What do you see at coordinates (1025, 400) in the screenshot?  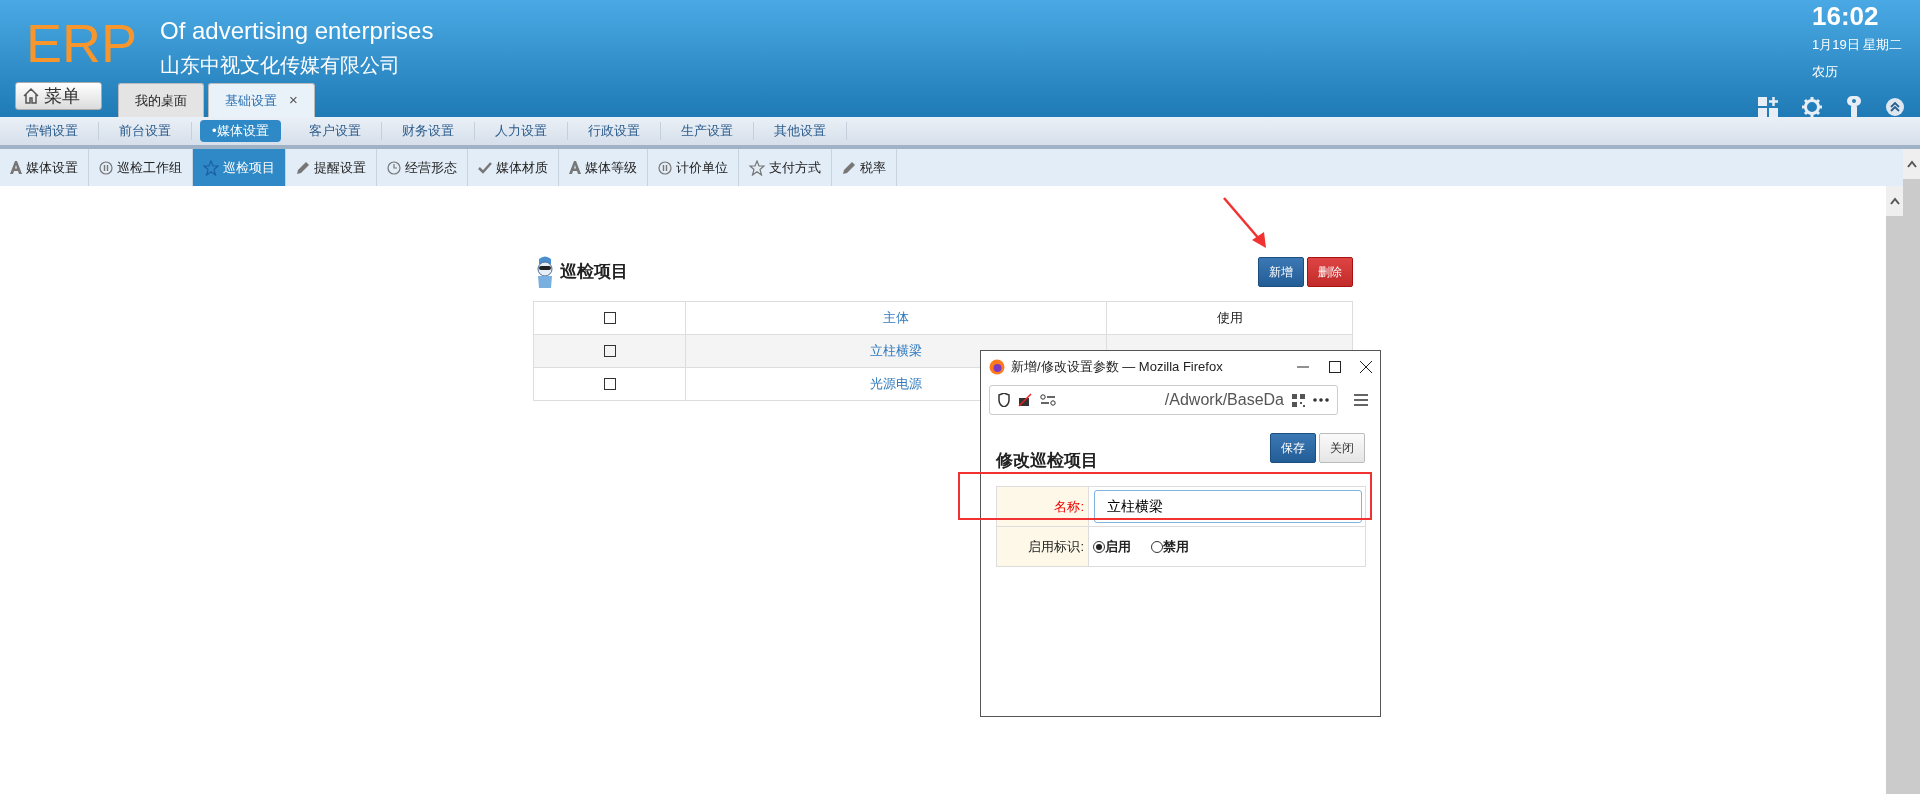 I see `blocked-camera-icon` at bounding box center [1025, 400].